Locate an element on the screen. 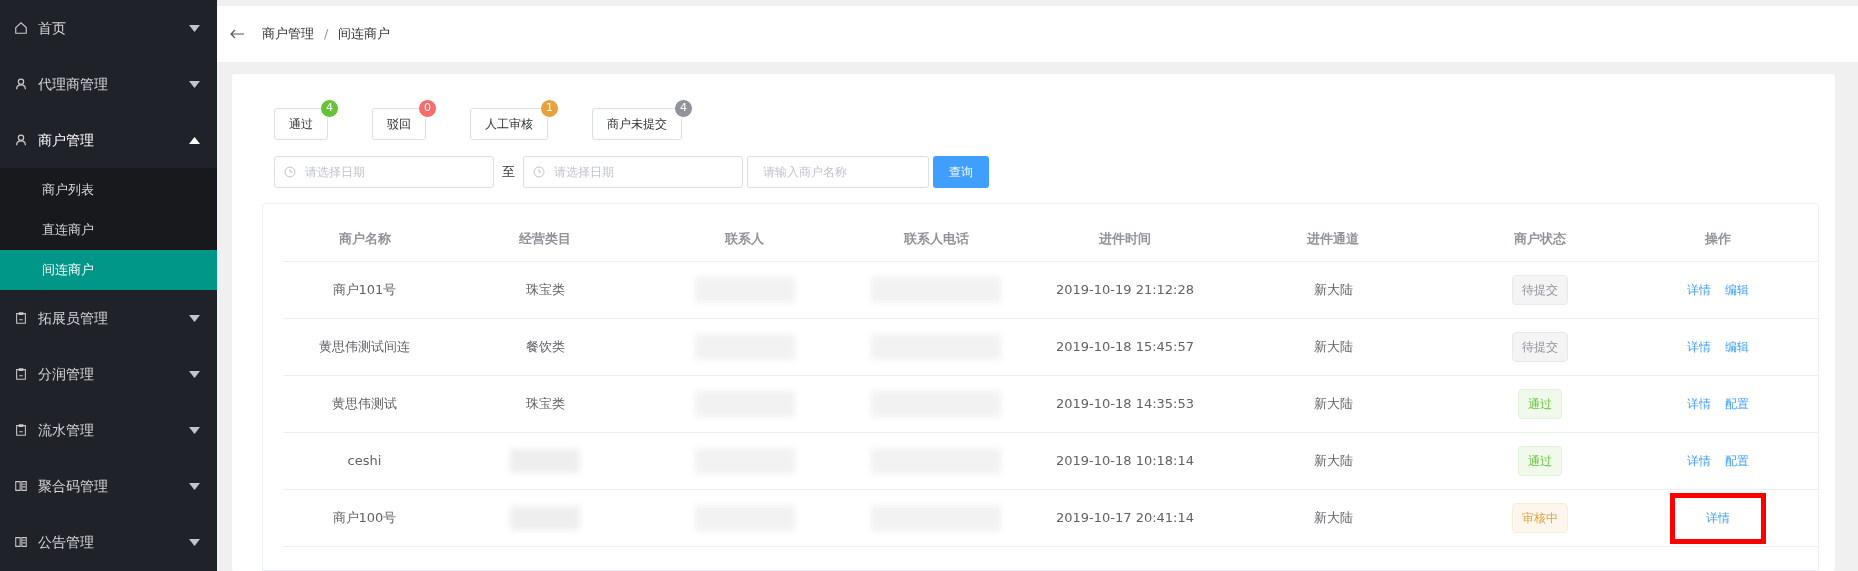  column-header: 联系人电话 is located at coordinates (936, 238).